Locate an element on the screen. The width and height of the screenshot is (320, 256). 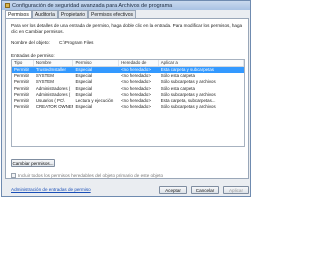
apply-button: Aplicar is located at coordinates (236, 190).